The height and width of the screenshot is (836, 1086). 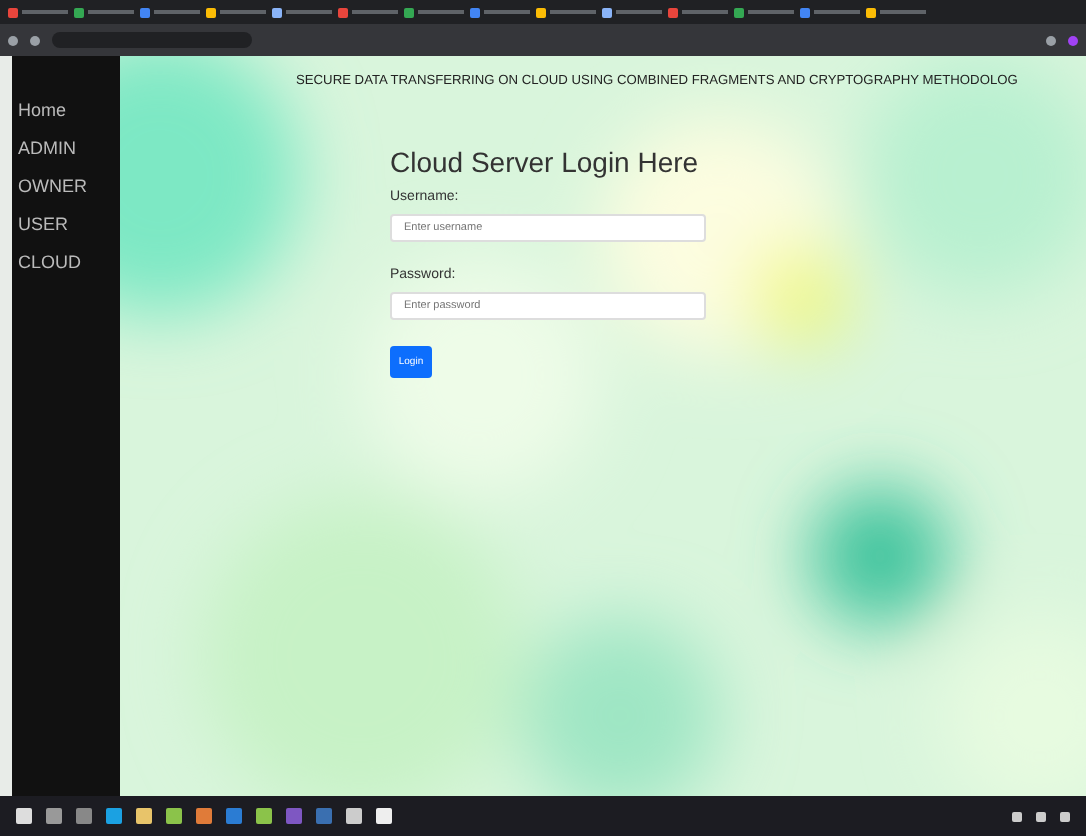 I want to click on nav-link: CLOUD, so click(x=66, y=262).